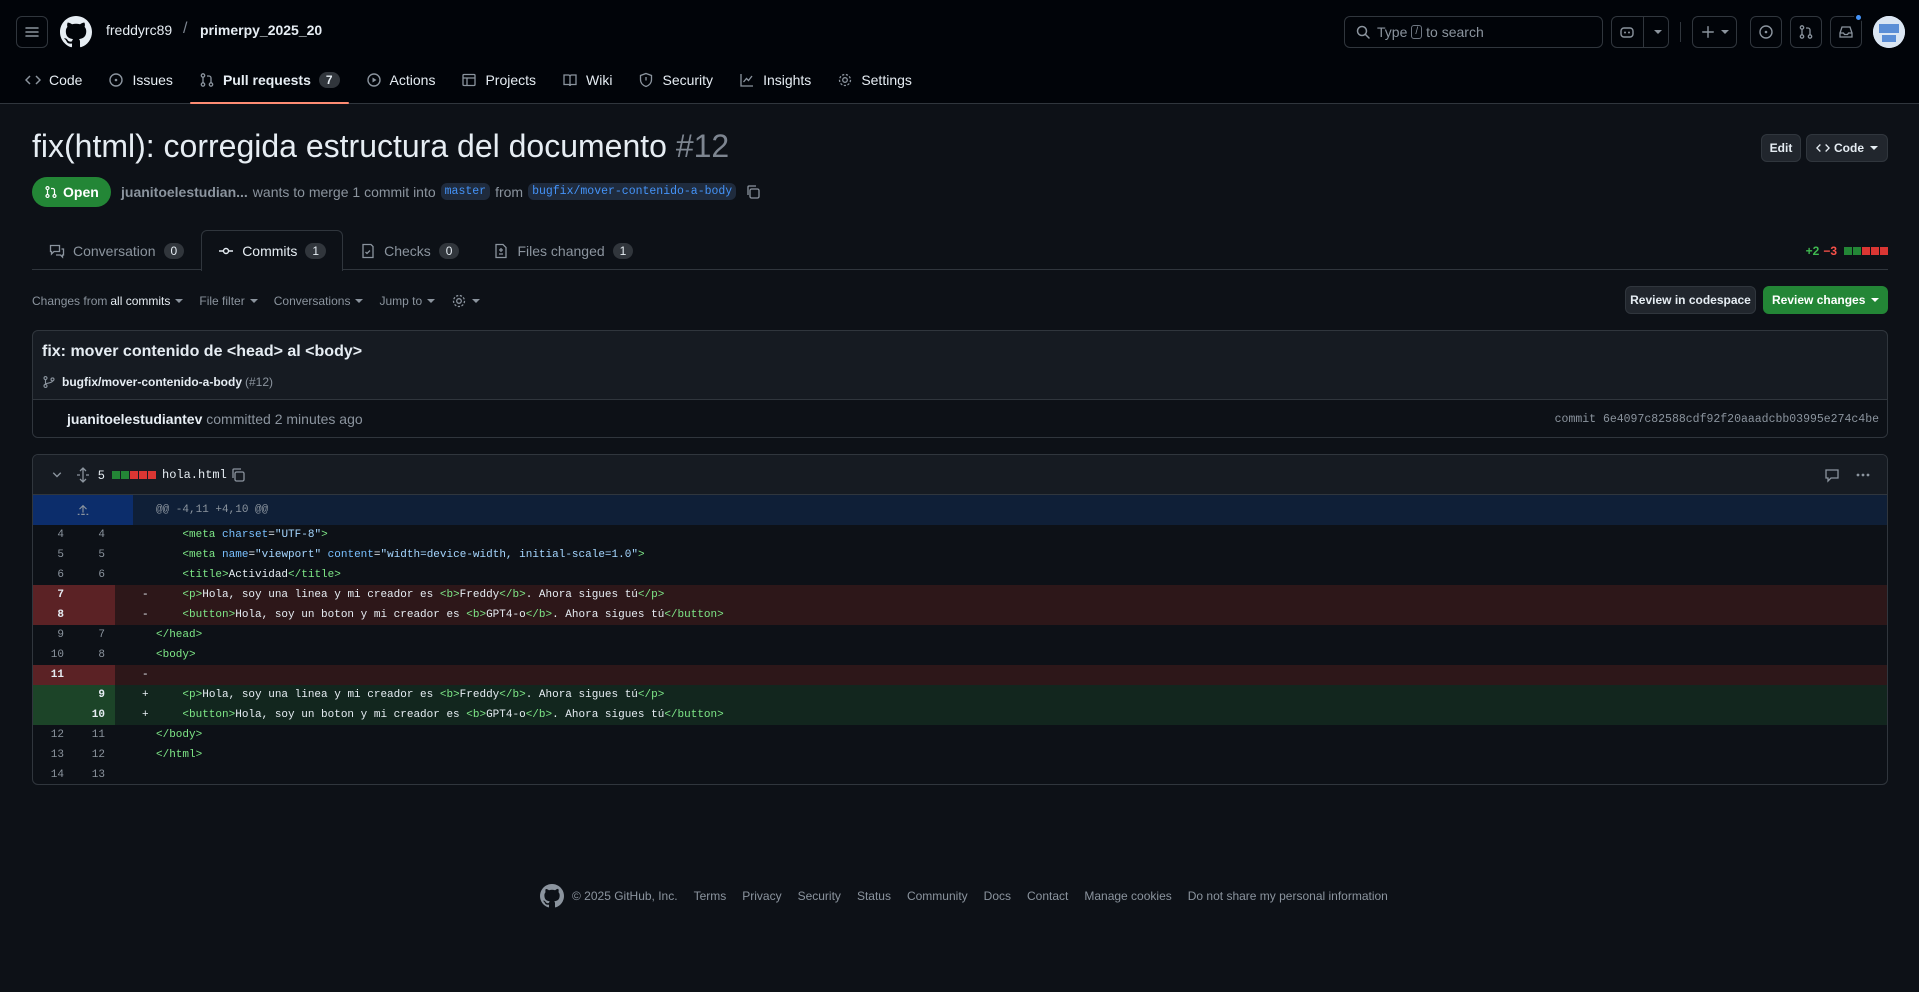 This screenshot has height=992, width=1919. Describe the element at coordinates (632, 191) in the screenshot. I see `head-branch: bugfix/mover-contenido-a-body` at that location.